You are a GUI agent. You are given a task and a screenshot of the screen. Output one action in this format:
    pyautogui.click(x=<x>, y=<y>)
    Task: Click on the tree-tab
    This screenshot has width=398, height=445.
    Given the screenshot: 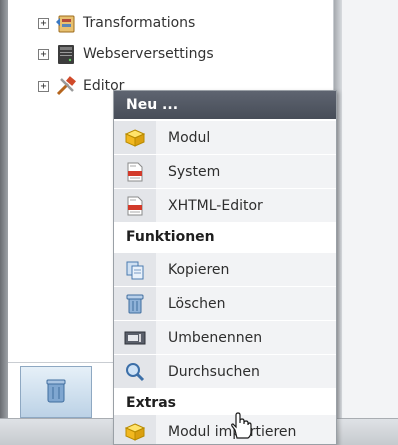 What is the action you would take?
    pyautogui.click(x=56, y=392)
    